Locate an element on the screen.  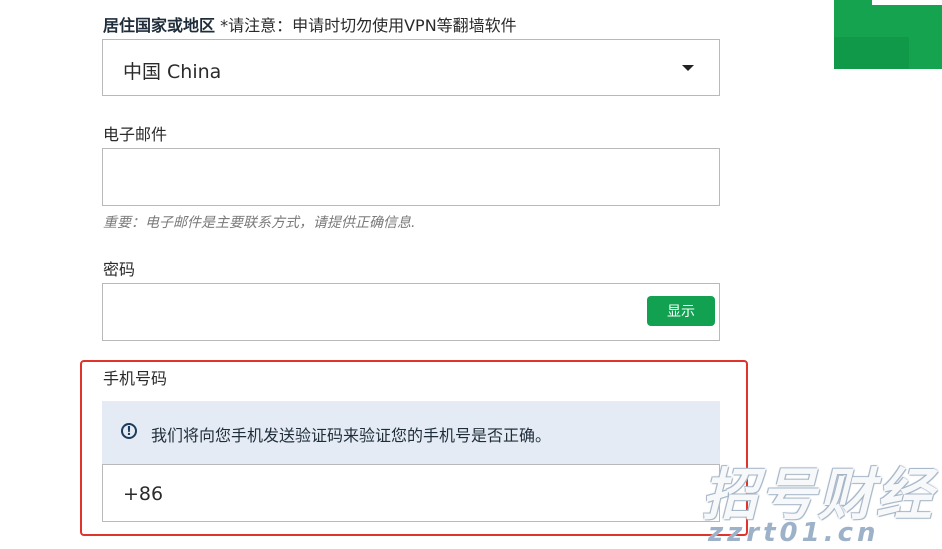
password-field: 显示 is located at coordinates (411, 312).